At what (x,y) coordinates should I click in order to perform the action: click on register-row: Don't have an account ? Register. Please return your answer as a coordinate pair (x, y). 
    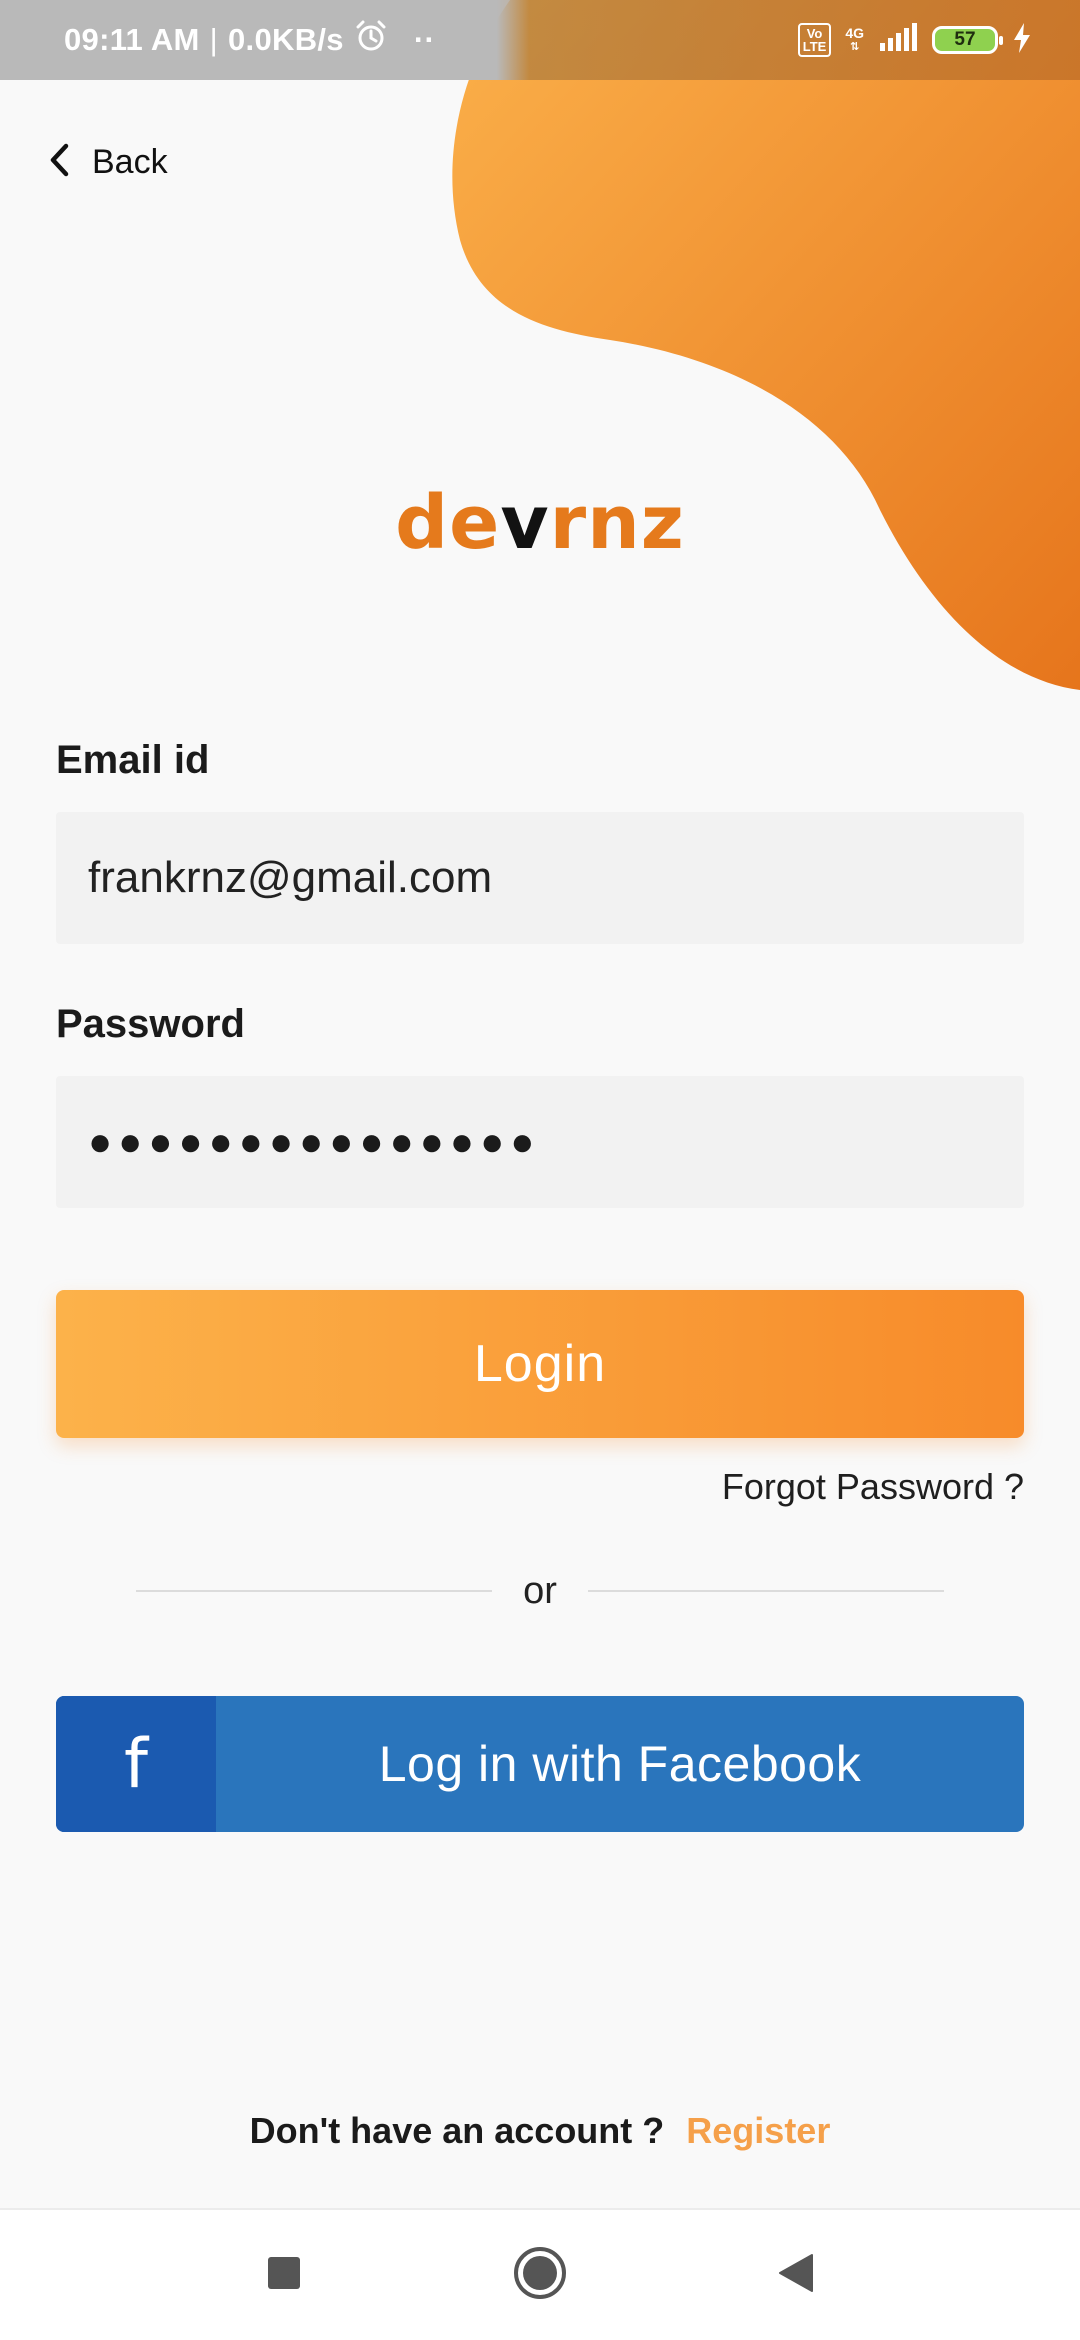
    Looking at the image, I should click on (540, 2131).